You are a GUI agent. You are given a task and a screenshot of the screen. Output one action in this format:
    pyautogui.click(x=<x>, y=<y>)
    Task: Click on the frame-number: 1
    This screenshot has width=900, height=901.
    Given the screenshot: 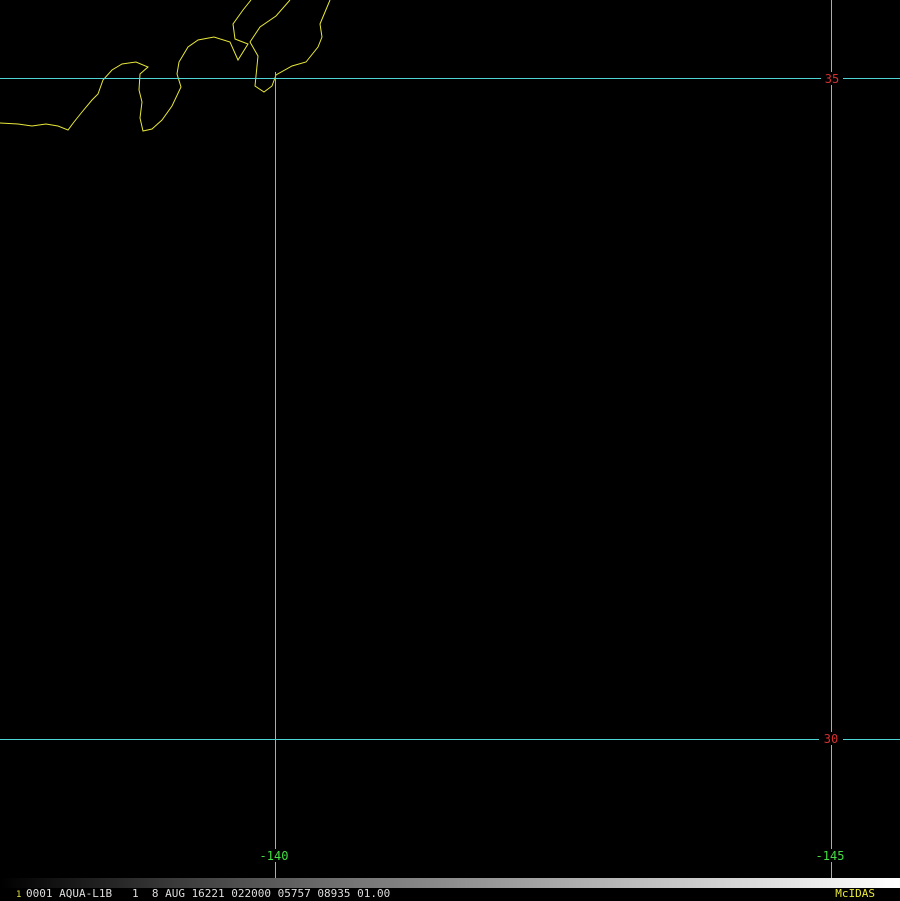 What is the action you would take?
    pyautogui.click(x=19, y=895)
    